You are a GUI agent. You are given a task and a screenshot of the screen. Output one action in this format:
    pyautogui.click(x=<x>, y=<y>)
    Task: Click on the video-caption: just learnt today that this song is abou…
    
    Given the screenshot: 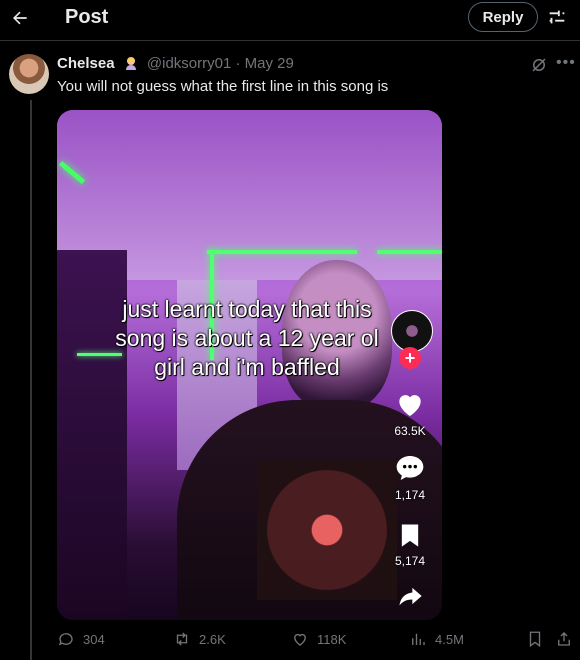 What is the action you would take?
    pyautogui.click(x=247, y=338)
    